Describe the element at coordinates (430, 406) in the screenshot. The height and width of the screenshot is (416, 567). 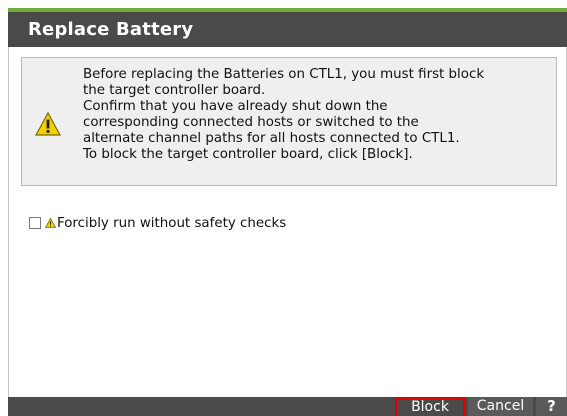
I see `block-button: Block` at that location.